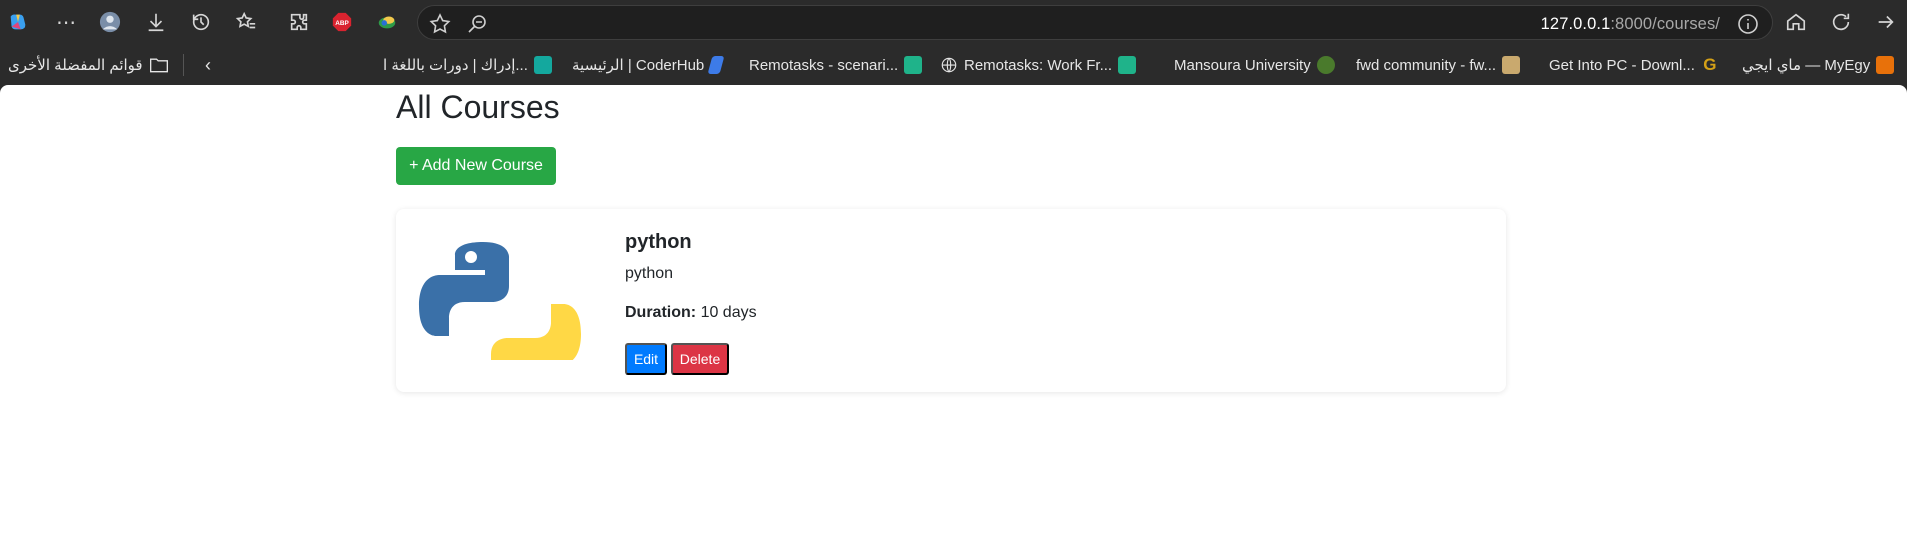 The height and width of the screenshot is (543, 1907). What do you see at coordinates (477, 24) in the screenshot?
I see `zoom-icon` at bounding box center [477, 24].